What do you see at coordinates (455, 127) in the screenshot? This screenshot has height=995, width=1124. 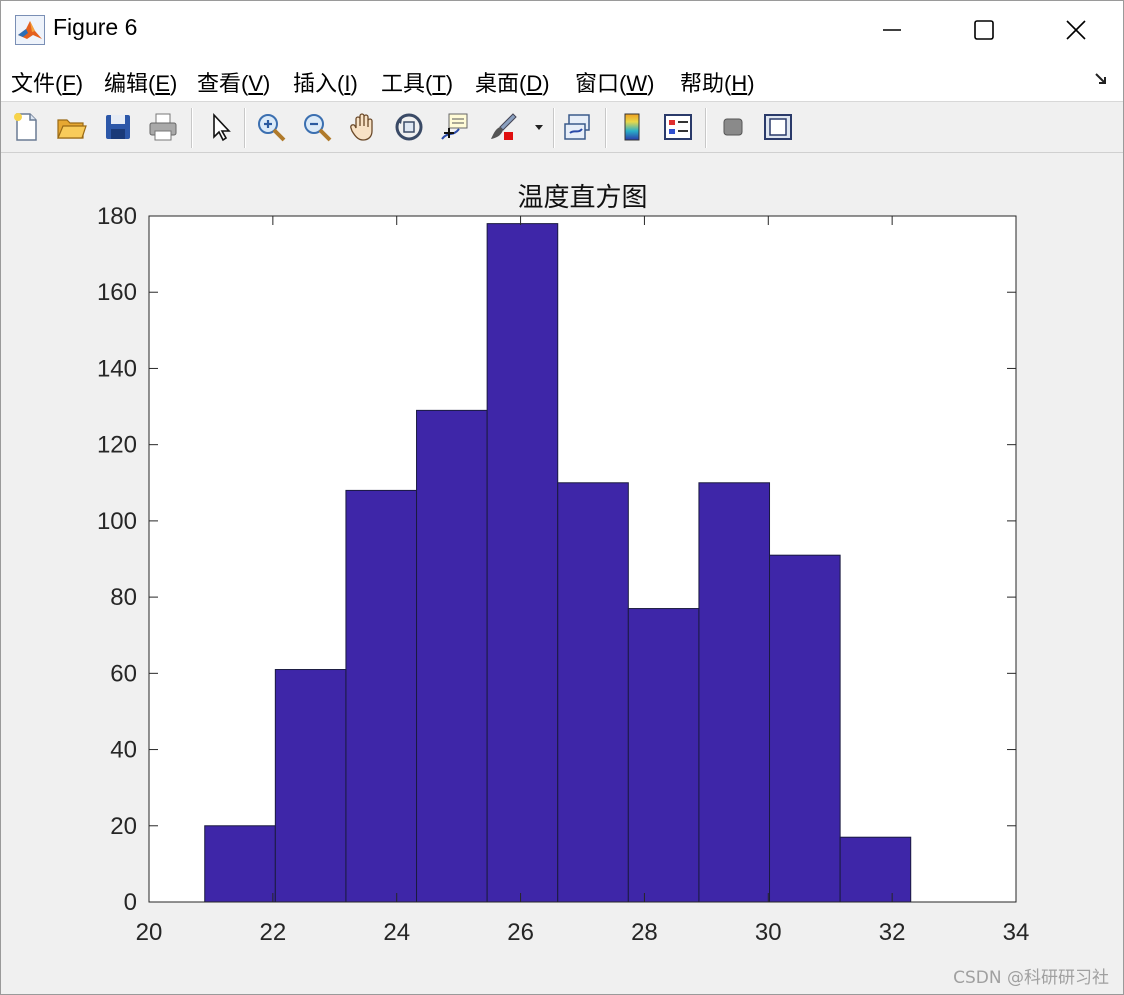 I see `data-cursor-icon` at bounding box center [455, 127].